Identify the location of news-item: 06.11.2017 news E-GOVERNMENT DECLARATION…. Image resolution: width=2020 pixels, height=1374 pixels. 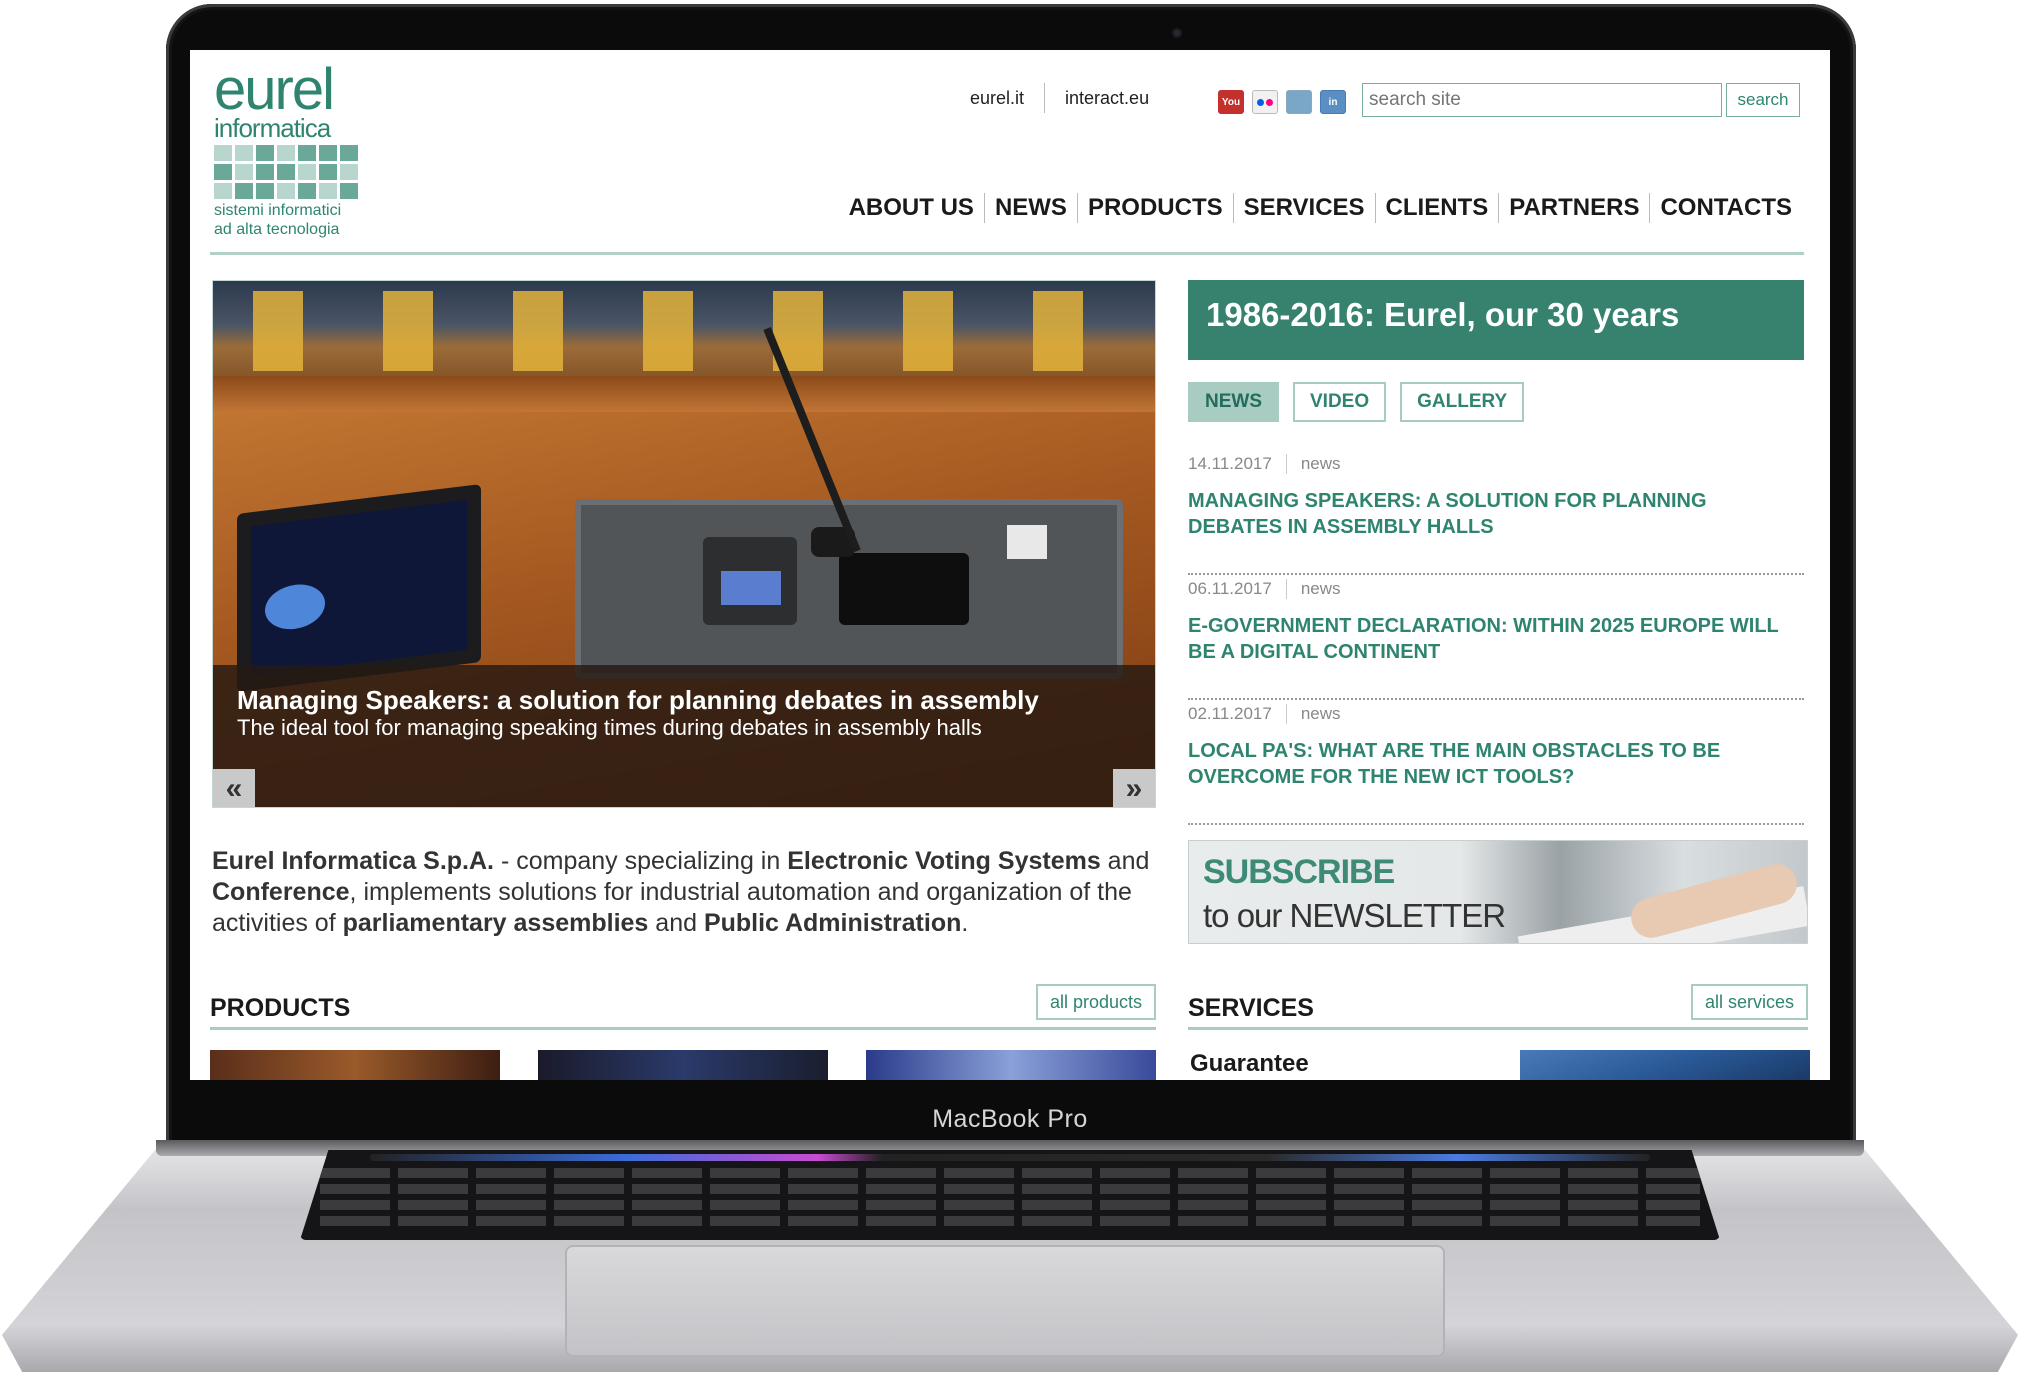
(1496, 637).